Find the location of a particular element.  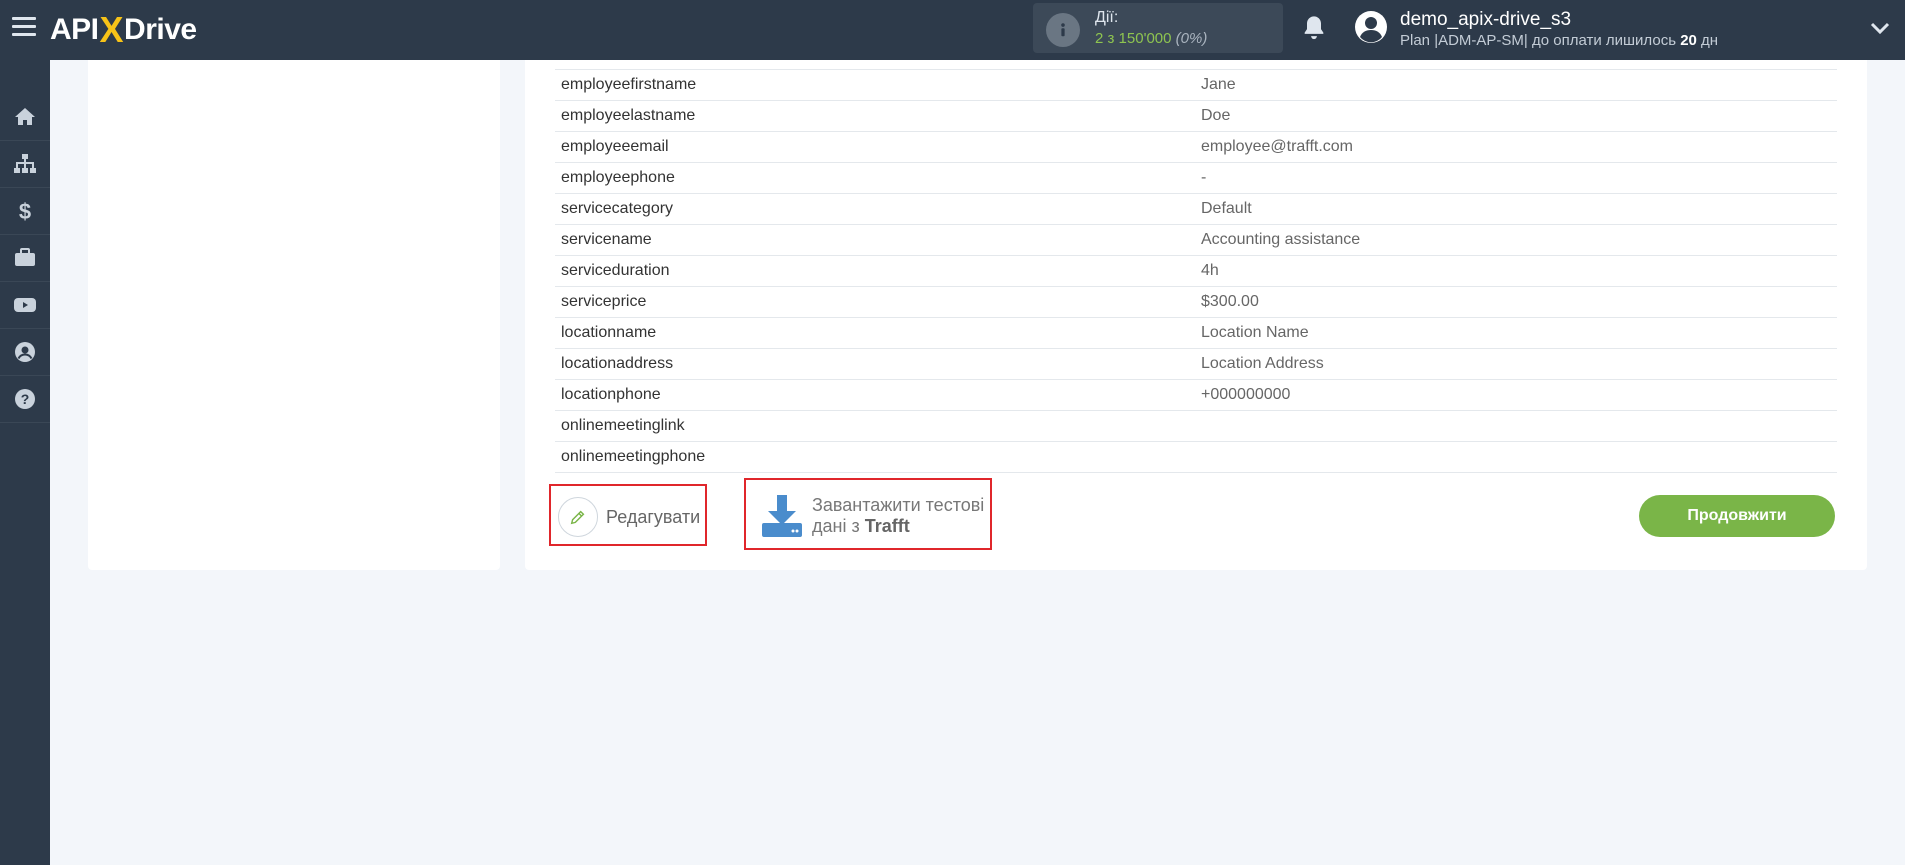

table-row: locationphone +000000000 is located at coordinates (1196, 395).